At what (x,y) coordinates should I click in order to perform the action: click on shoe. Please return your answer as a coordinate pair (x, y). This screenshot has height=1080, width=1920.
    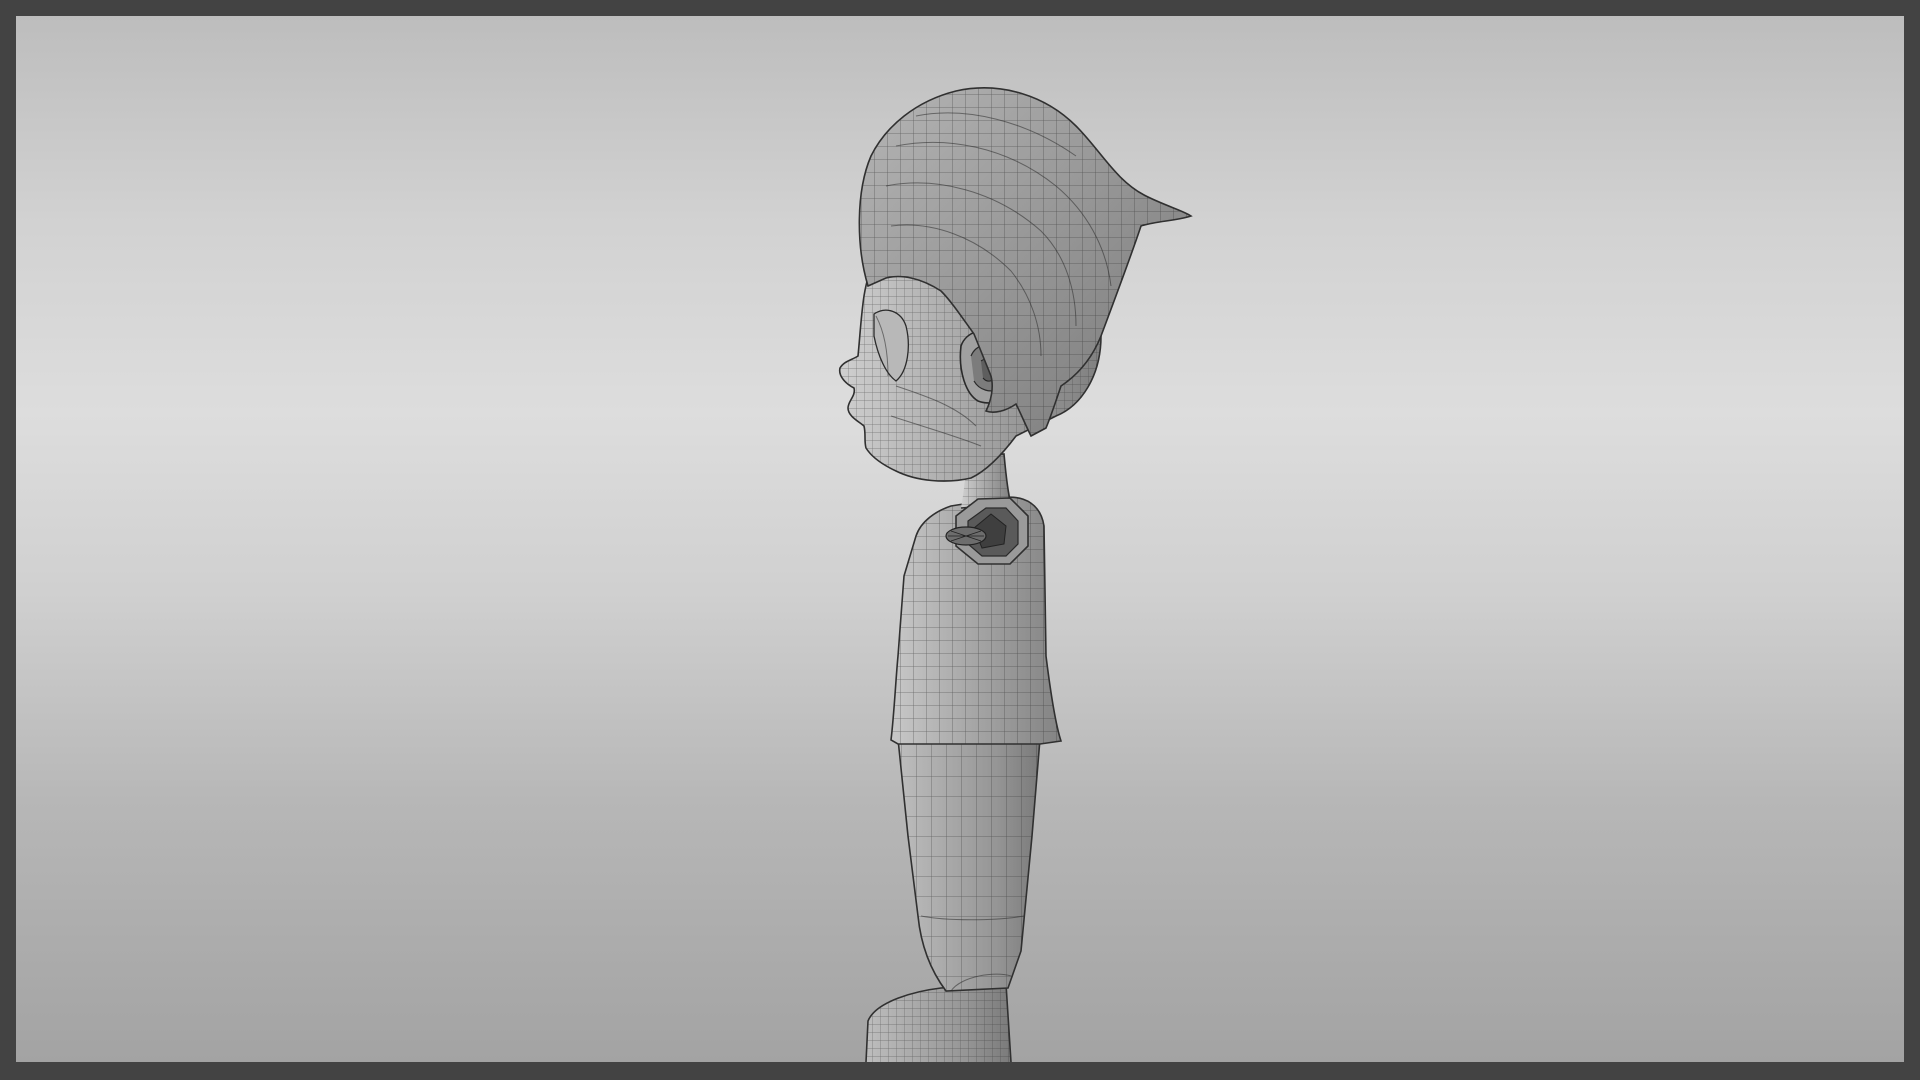
    Looking at the image, I should click on (938, 1022).